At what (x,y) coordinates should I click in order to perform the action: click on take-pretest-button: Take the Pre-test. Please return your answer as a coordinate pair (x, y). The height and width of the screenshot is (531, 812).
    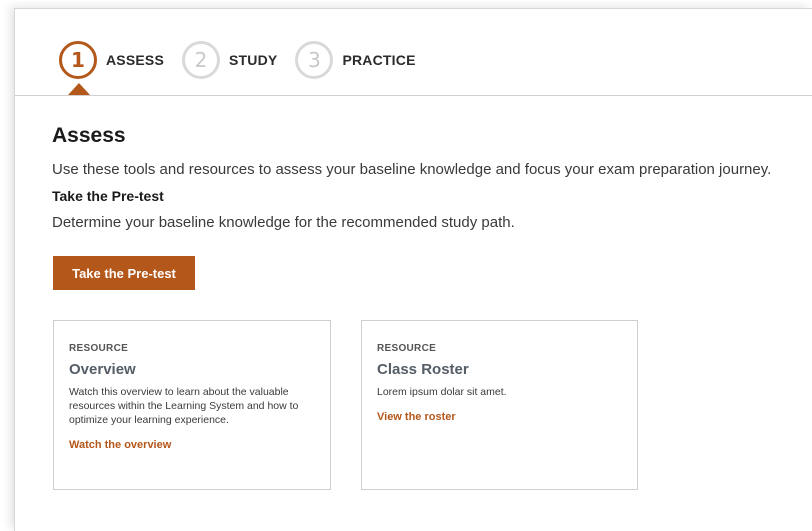
    Looking at the image, I should click on (124, 273).